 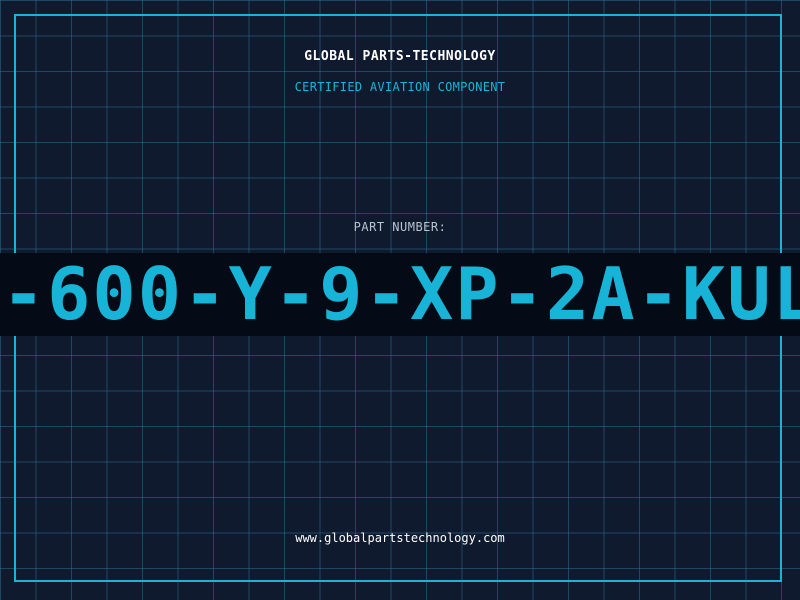 What do you see at coordinates (400, 87) in the screenshot?
I see `certification-tagline: CERTIFIED AVIATION COMPONENT` at bounding box center [400, 87].